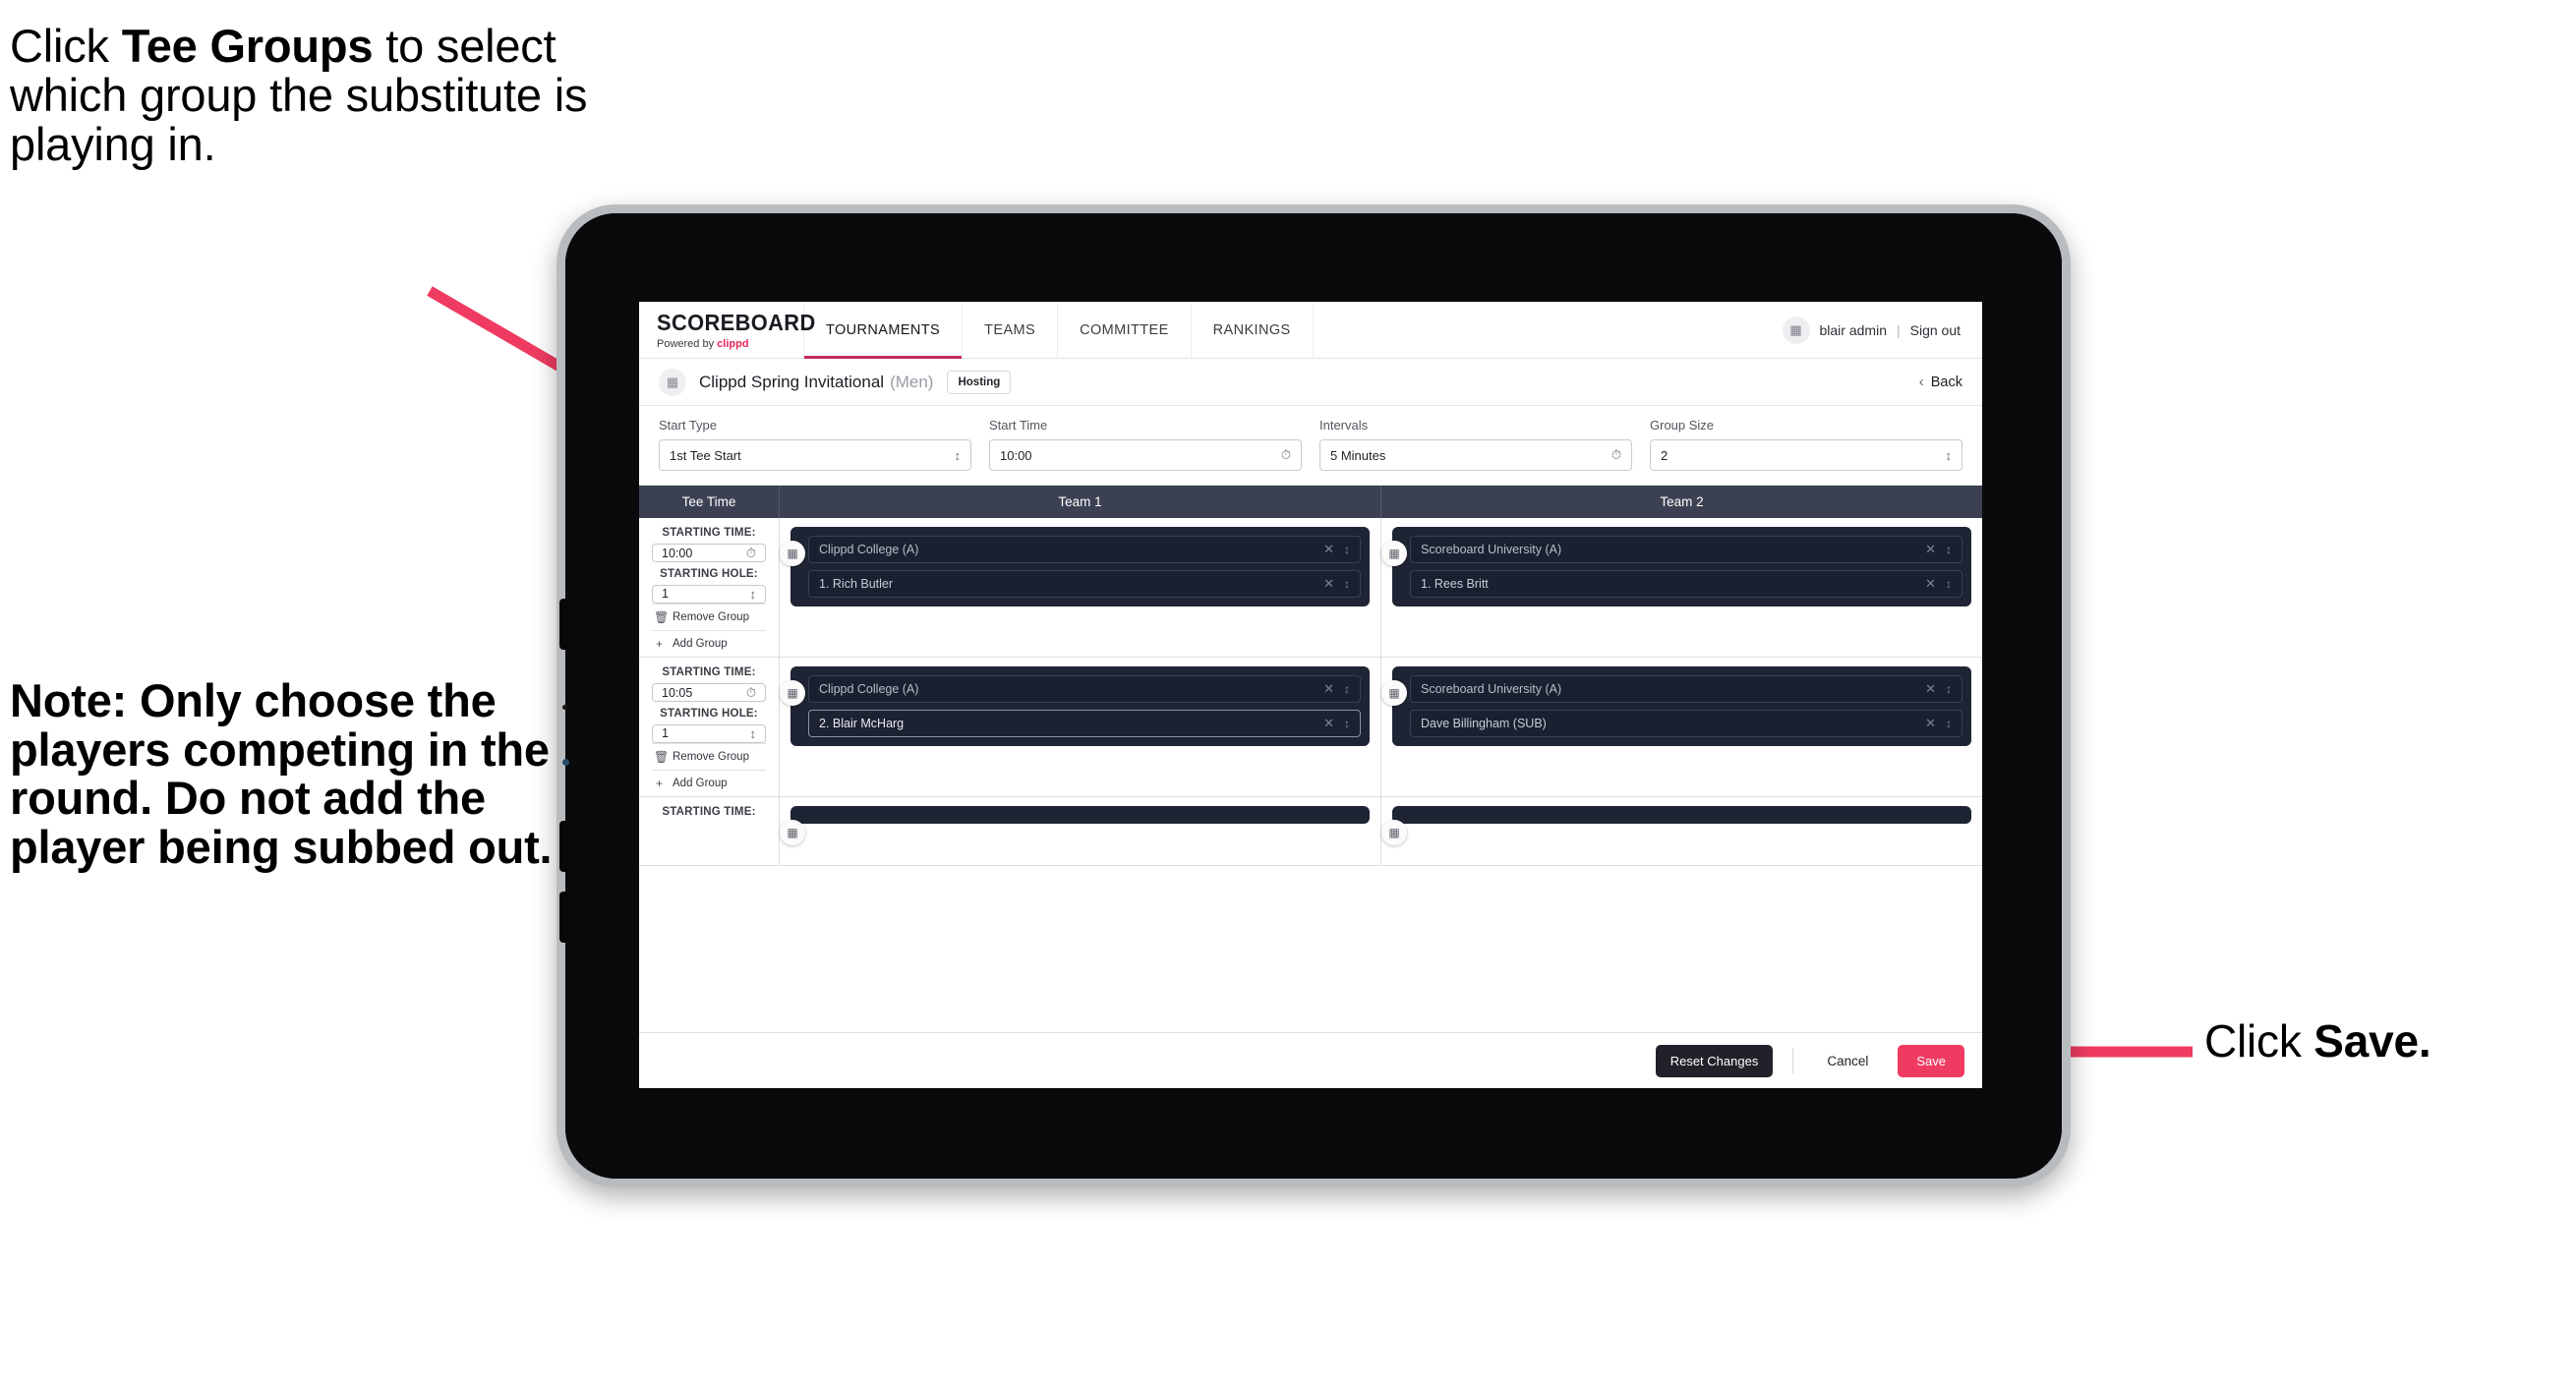 This screenshot has width=2576, height=1385. What do you see at coordinates (1714, 1061) in the screenshot?
I see `reset-changes-button: Reset Changes` at bounding box center [1714, 1061].